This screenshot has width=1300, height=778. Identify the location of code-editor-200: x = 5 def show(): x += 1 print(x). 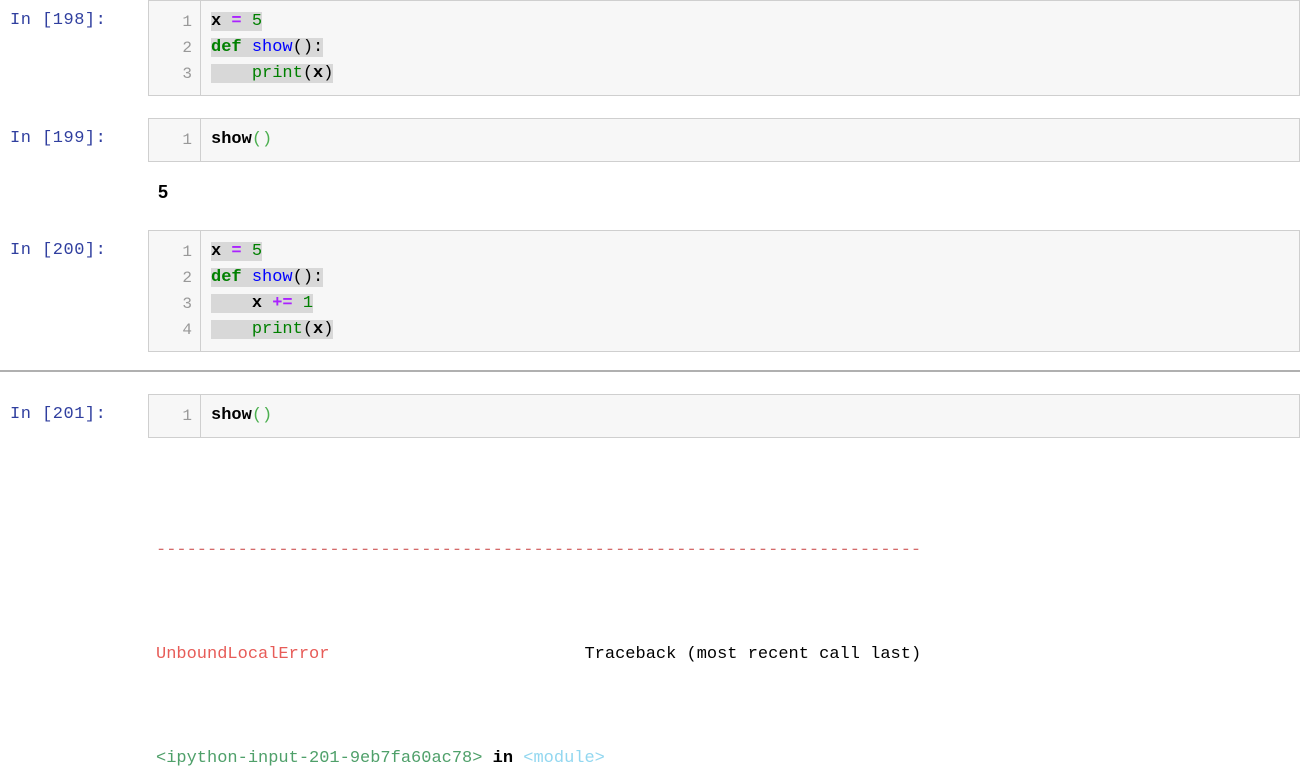
(750, 291).